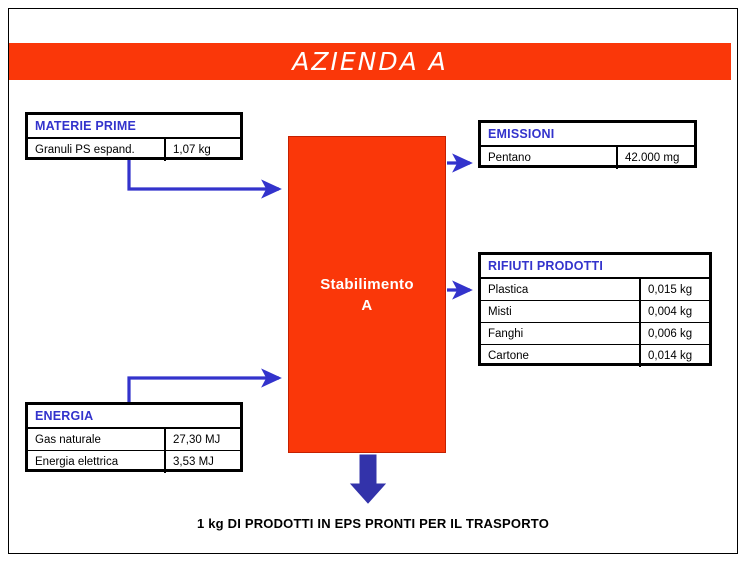  I want to click on box-emissioni: EMISSIONI Pentano 42.000 mg, so click(587, 144).